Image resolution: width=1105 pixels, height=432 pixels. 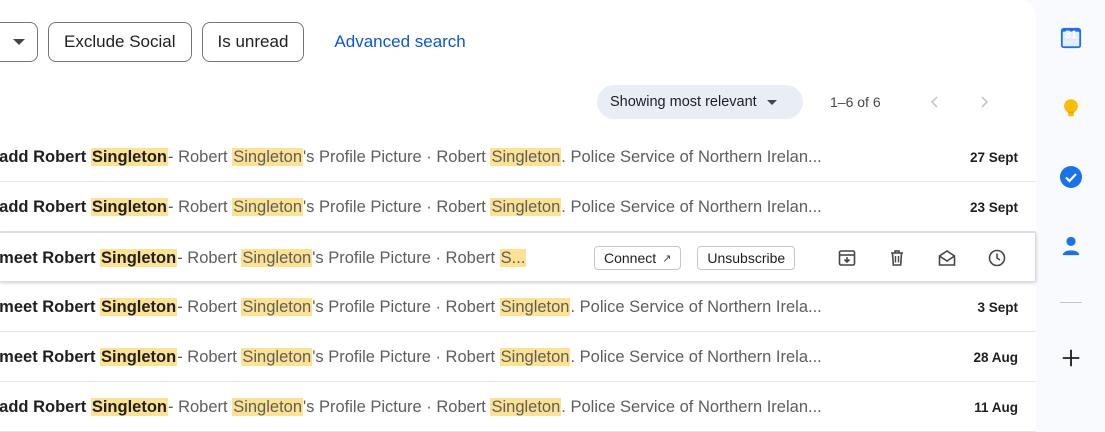 I want to click on next-page-button, so click(x=984, y=102).